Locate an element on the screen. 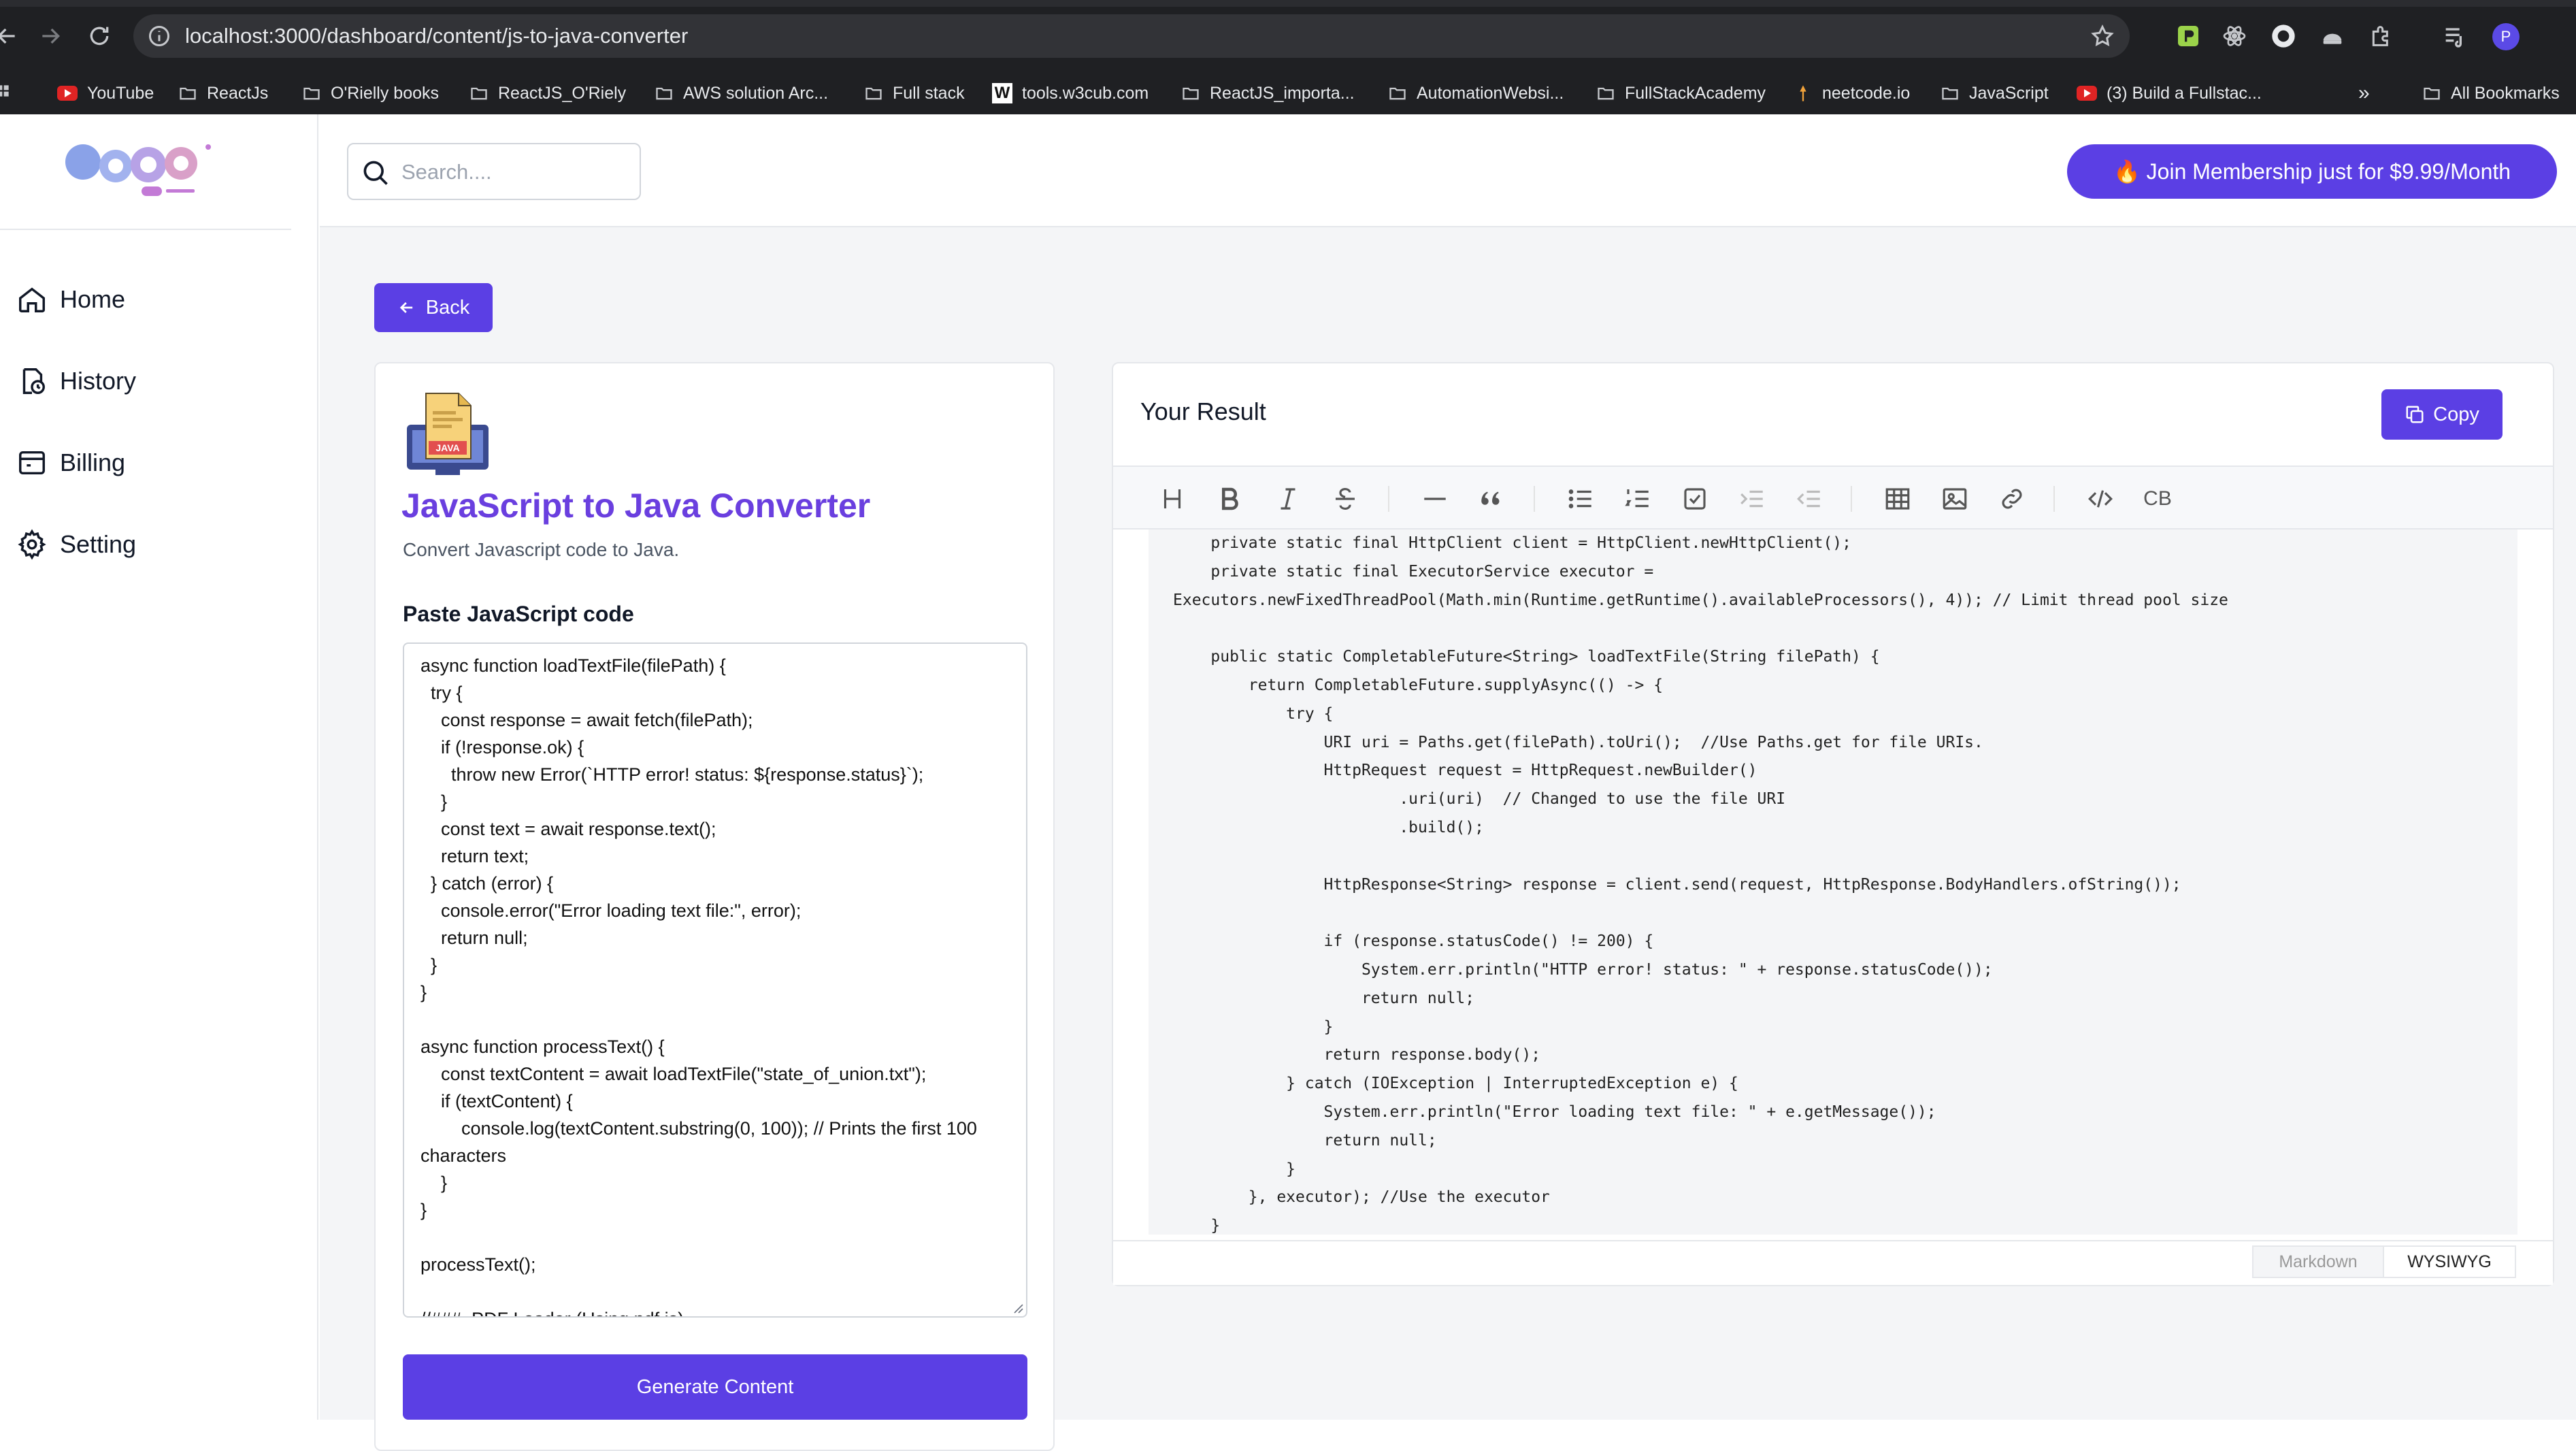  apps-grid-icon is located at coordinates (12, 93).